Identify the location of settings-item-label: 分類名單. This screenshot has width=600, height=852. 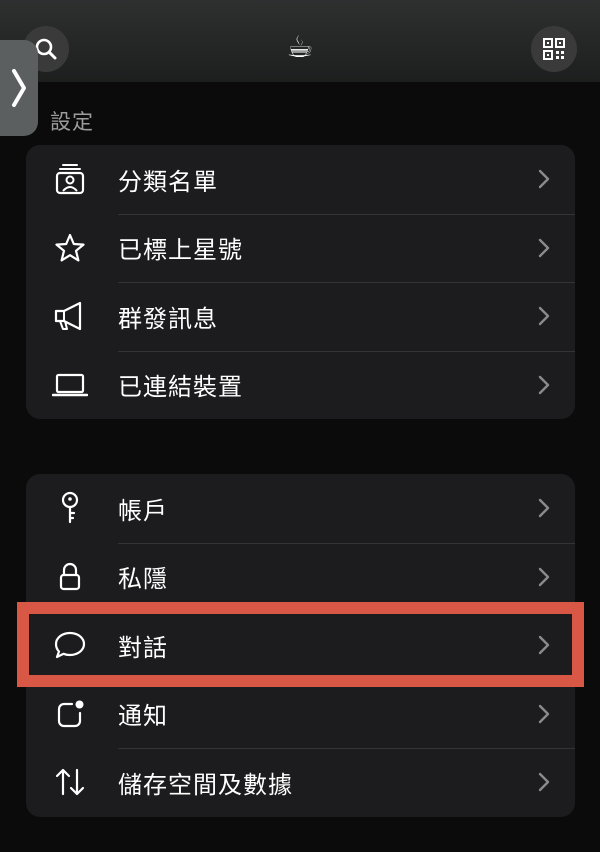
(168, 181).